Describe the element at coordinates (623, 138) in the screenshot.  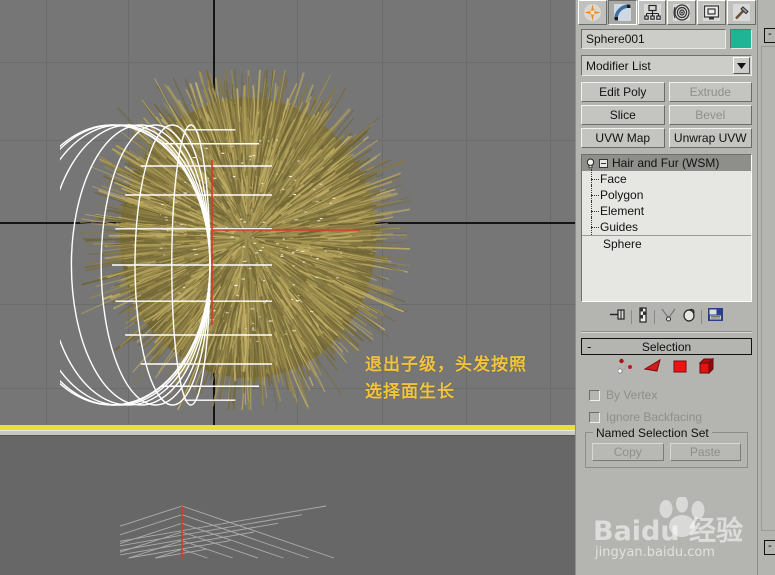
I see `modifier-button-uvw-map: UVW Map` at that location.